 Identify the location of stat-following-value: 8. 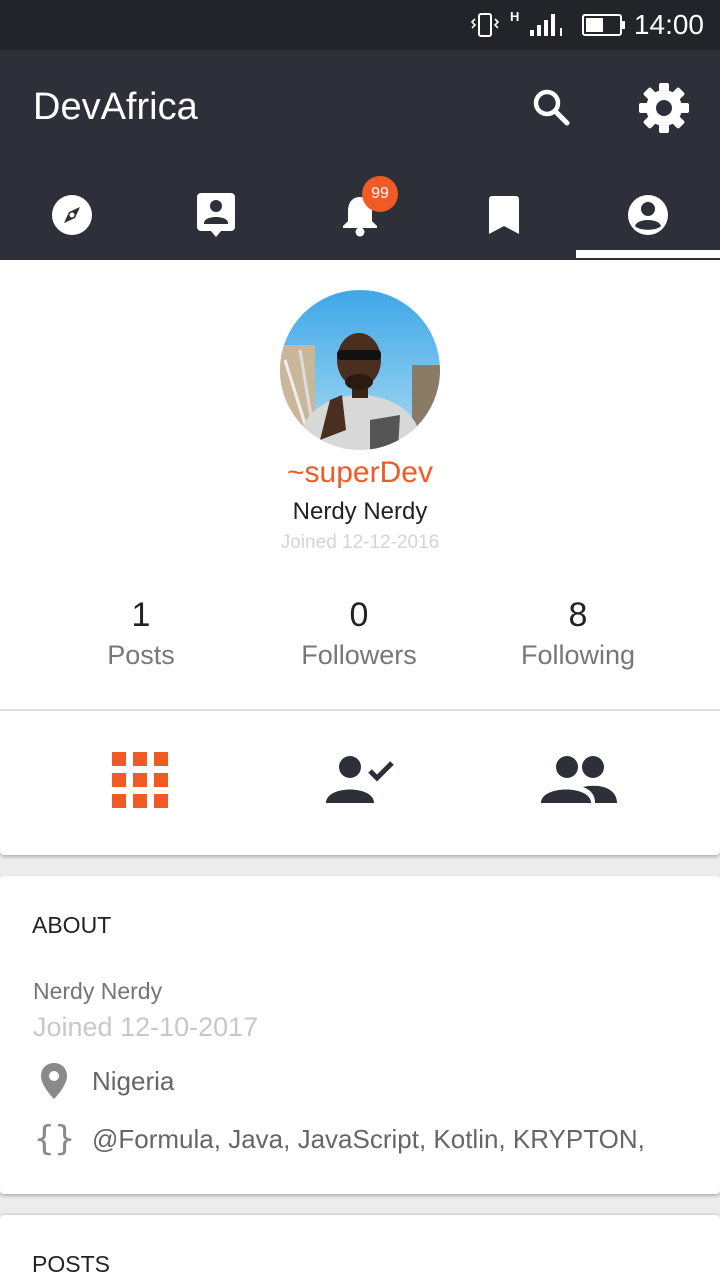
(578, 615).